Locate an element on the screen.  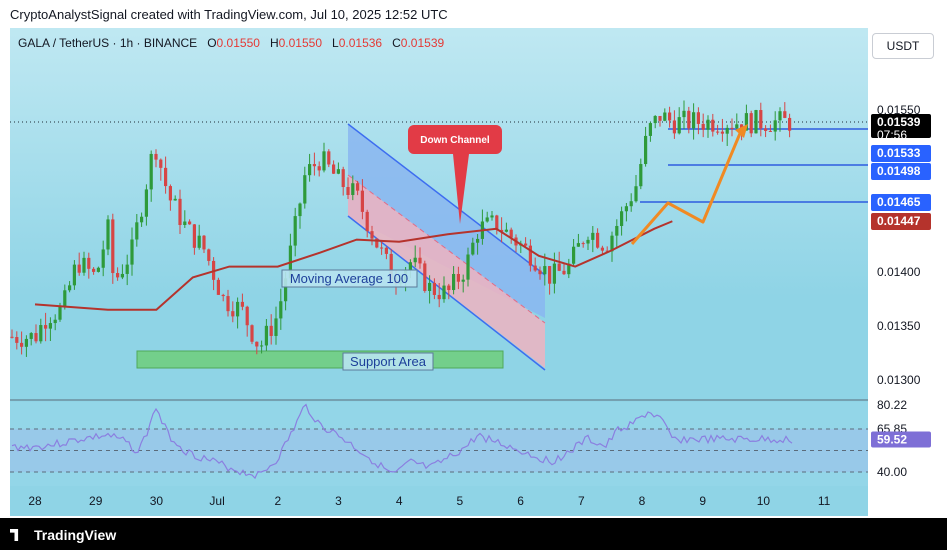
tradingview-logo: TradingView is located at coordinates (63, 535).